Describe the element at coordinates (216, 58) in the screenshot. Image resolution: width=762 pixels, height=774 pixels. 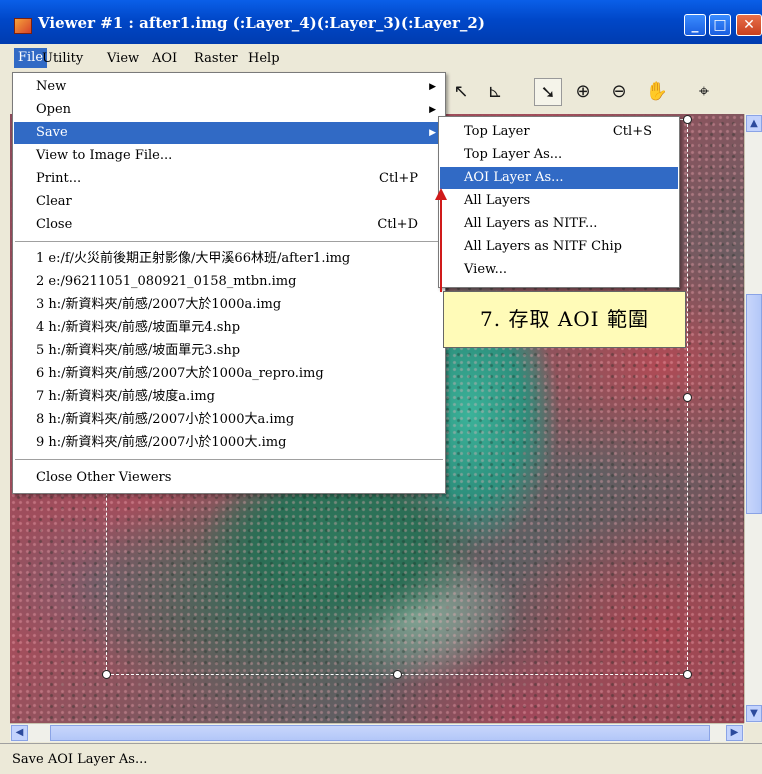
I see `menu-raster: Raster` at that location.